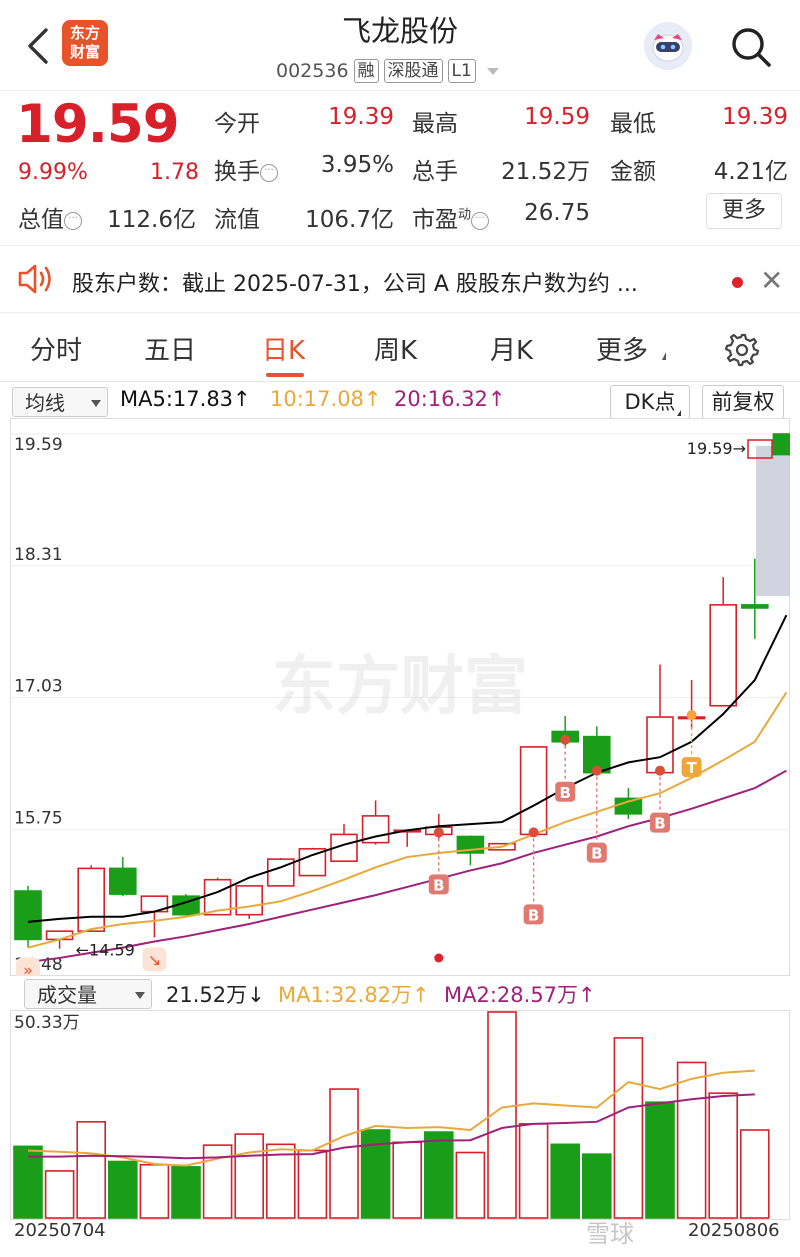  I want to click on volume-ma1-legend: MA1:32.82万↑, so click(354, 995).